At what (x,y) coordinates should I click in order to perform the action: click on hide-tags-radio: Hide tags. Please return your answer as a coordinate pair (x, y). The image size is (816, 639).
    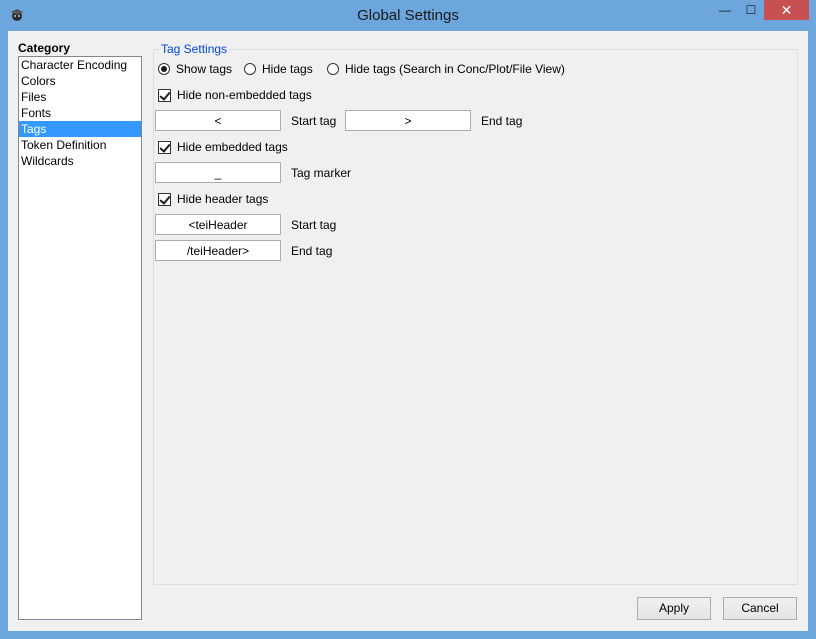
    Looking at the image, I should click on (278, 69).